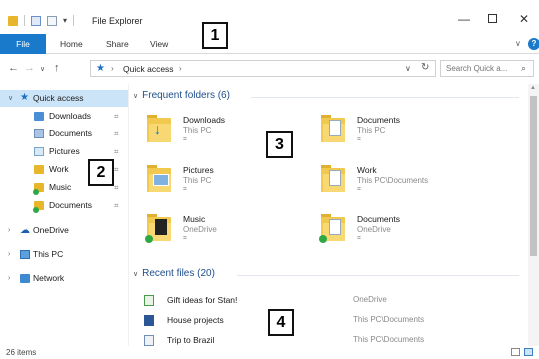 This screenshot has width=539, height=359. Describe the element at coordinates (100, 68) in the screenshot. I see `quick-access-star-icon: ★` at that location.